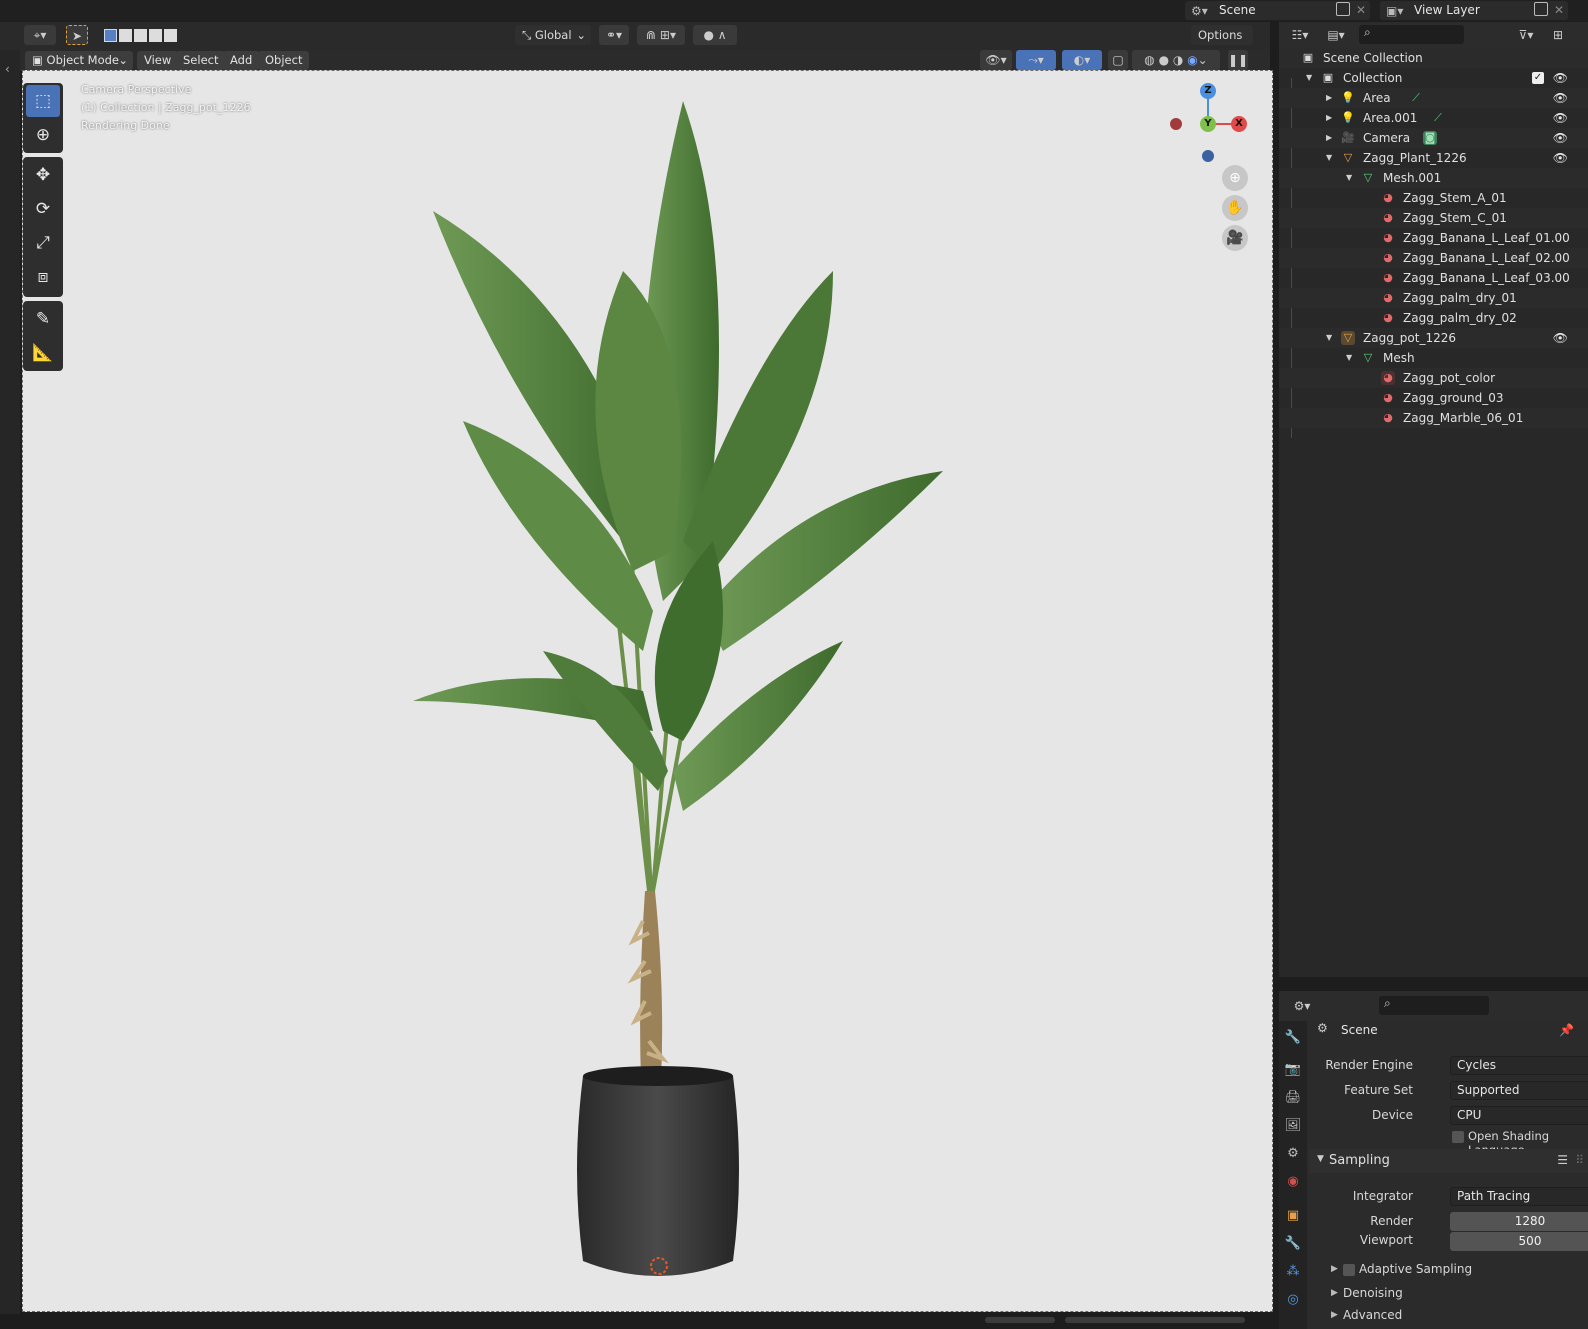  Describe the element at coordinates (1293, 1182) in the screenshot. I see `world-tab-icon: ◉` at that location.